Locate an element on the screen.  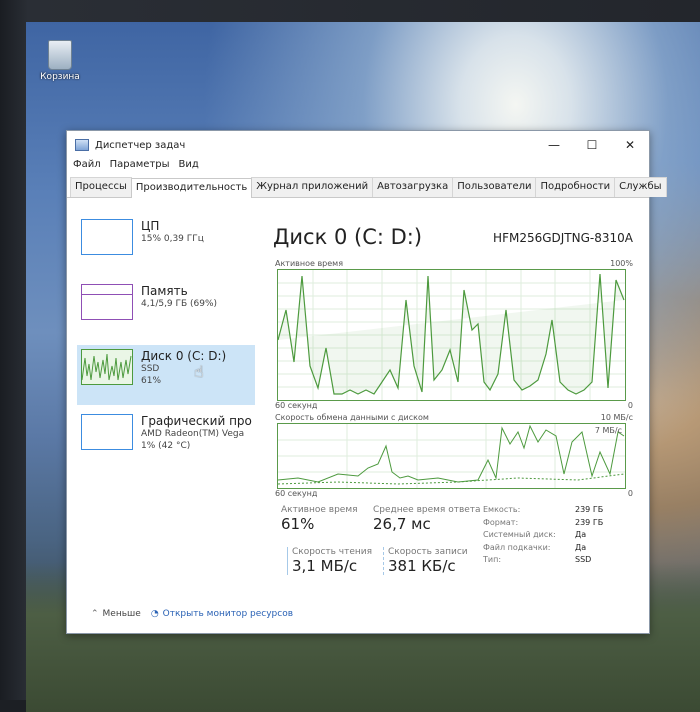
menu-view: Вид is located at coordinates (189, 167).